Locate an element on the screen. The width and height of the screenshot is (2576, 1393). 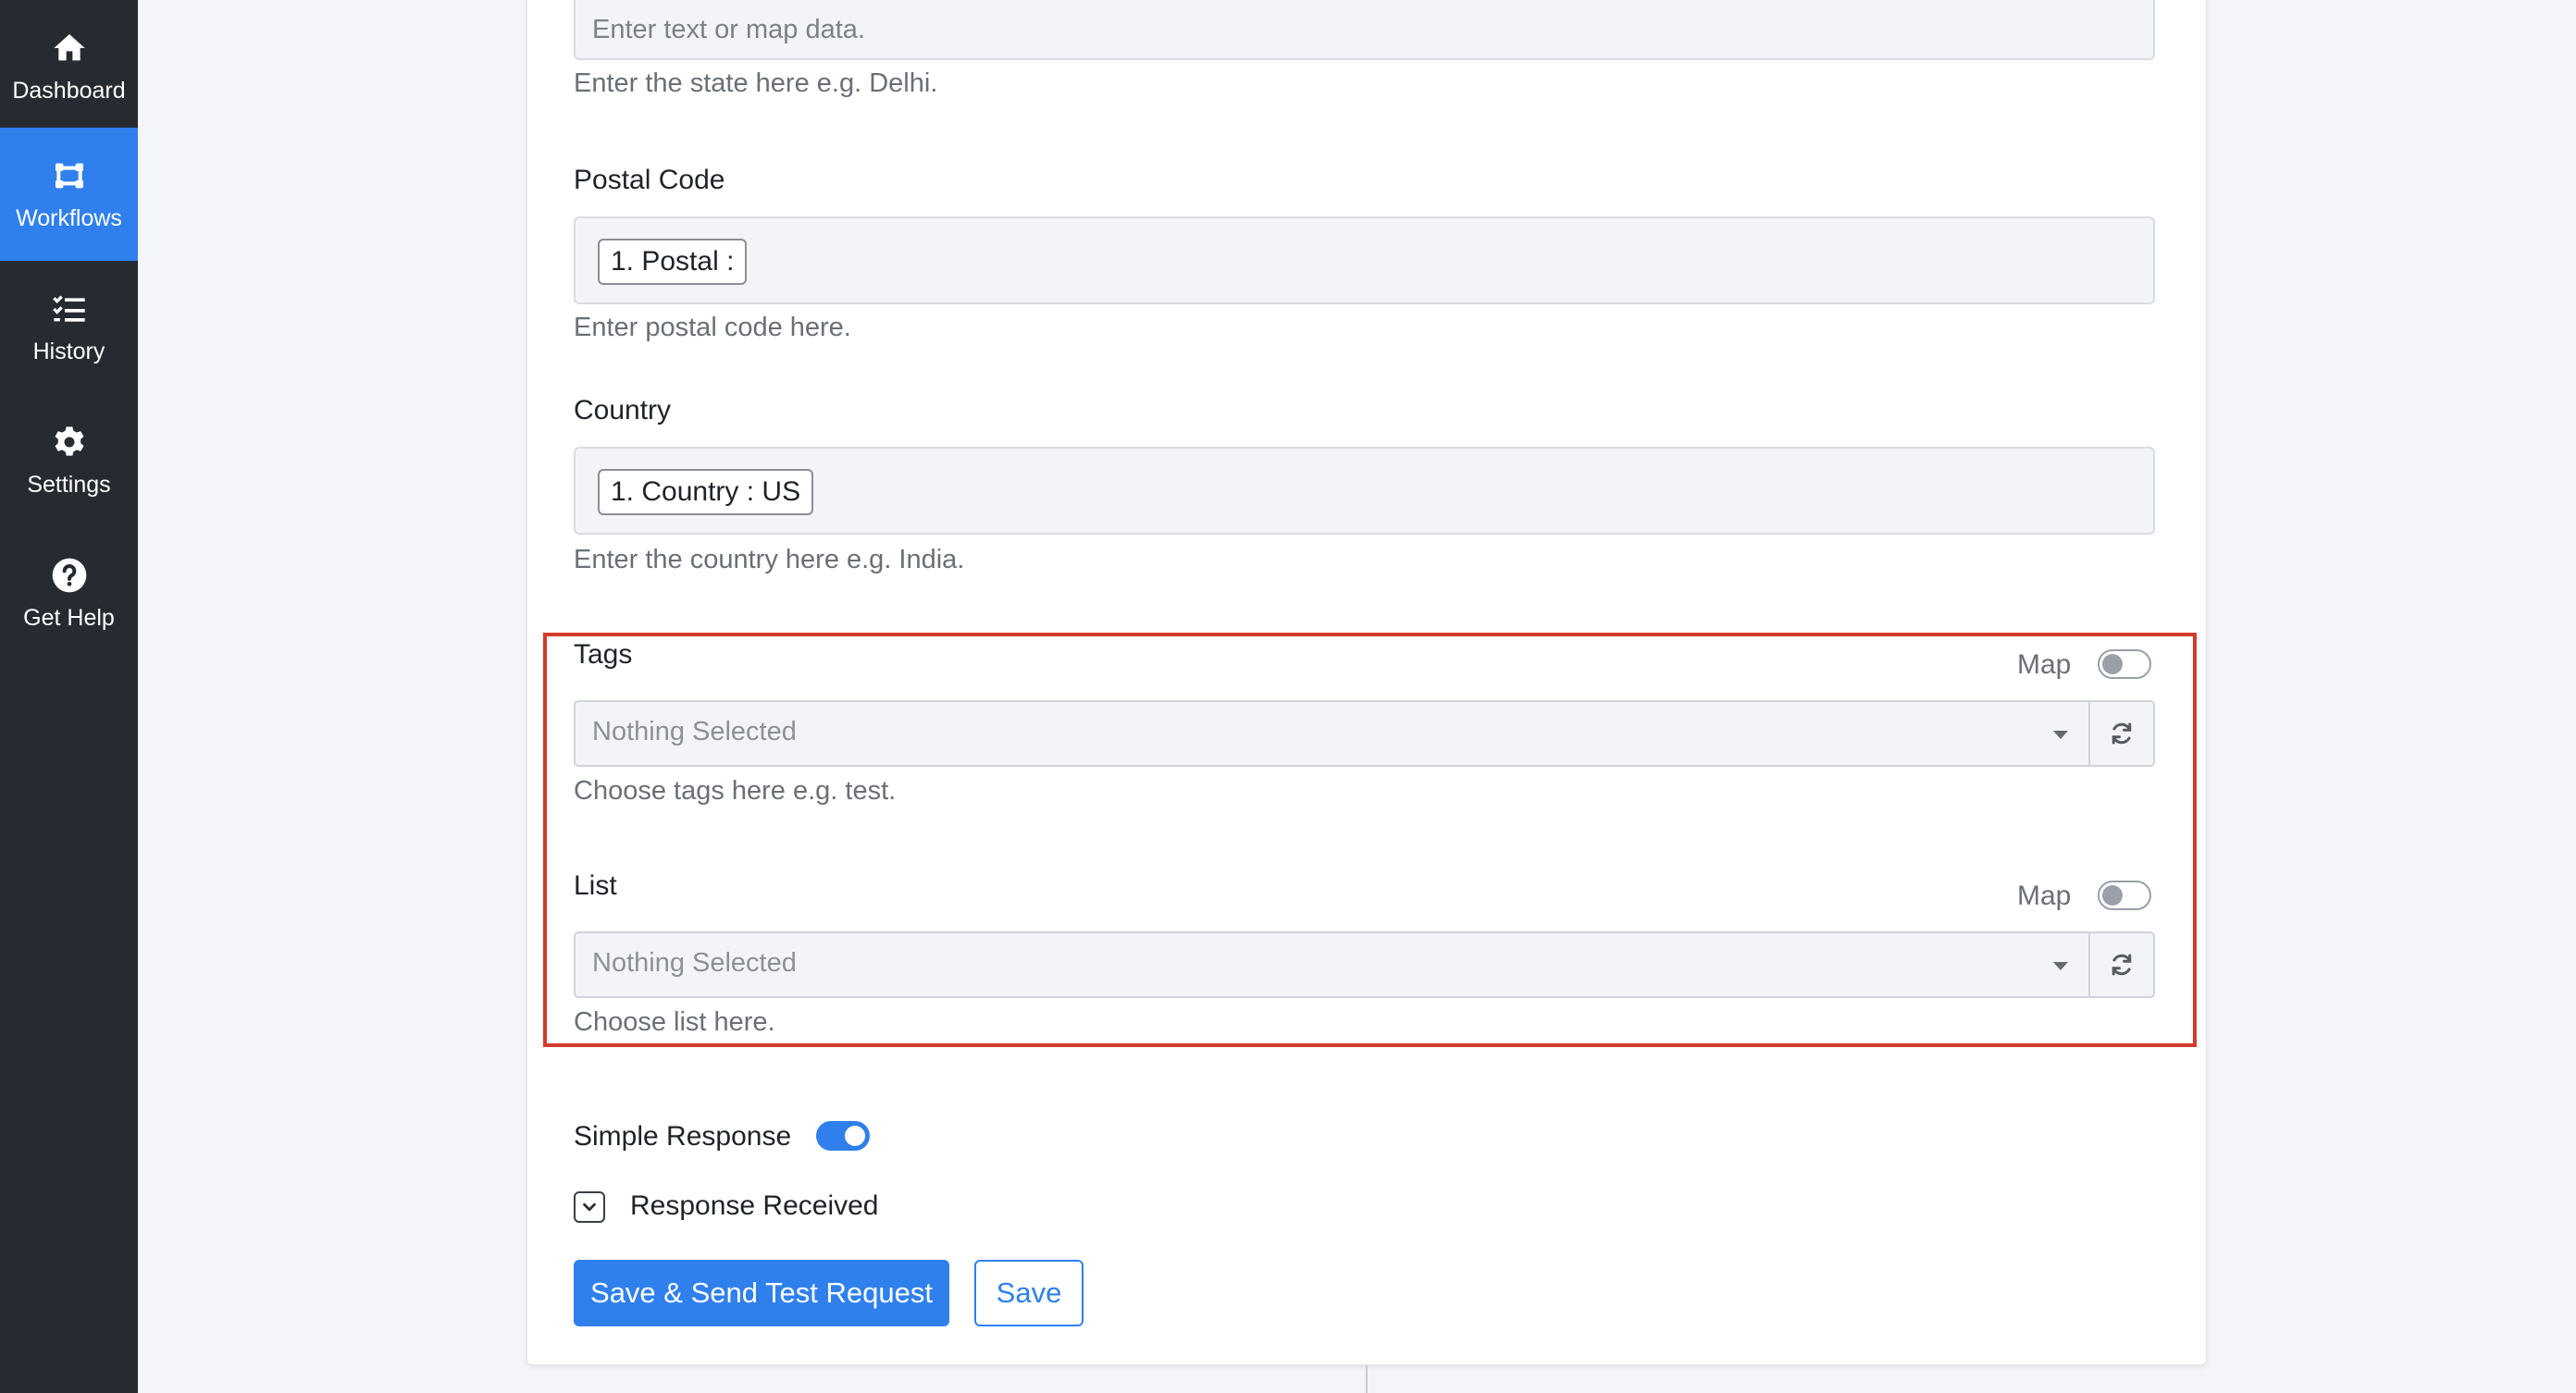
tags-refresh-button is located at coordinates (2122, 733).